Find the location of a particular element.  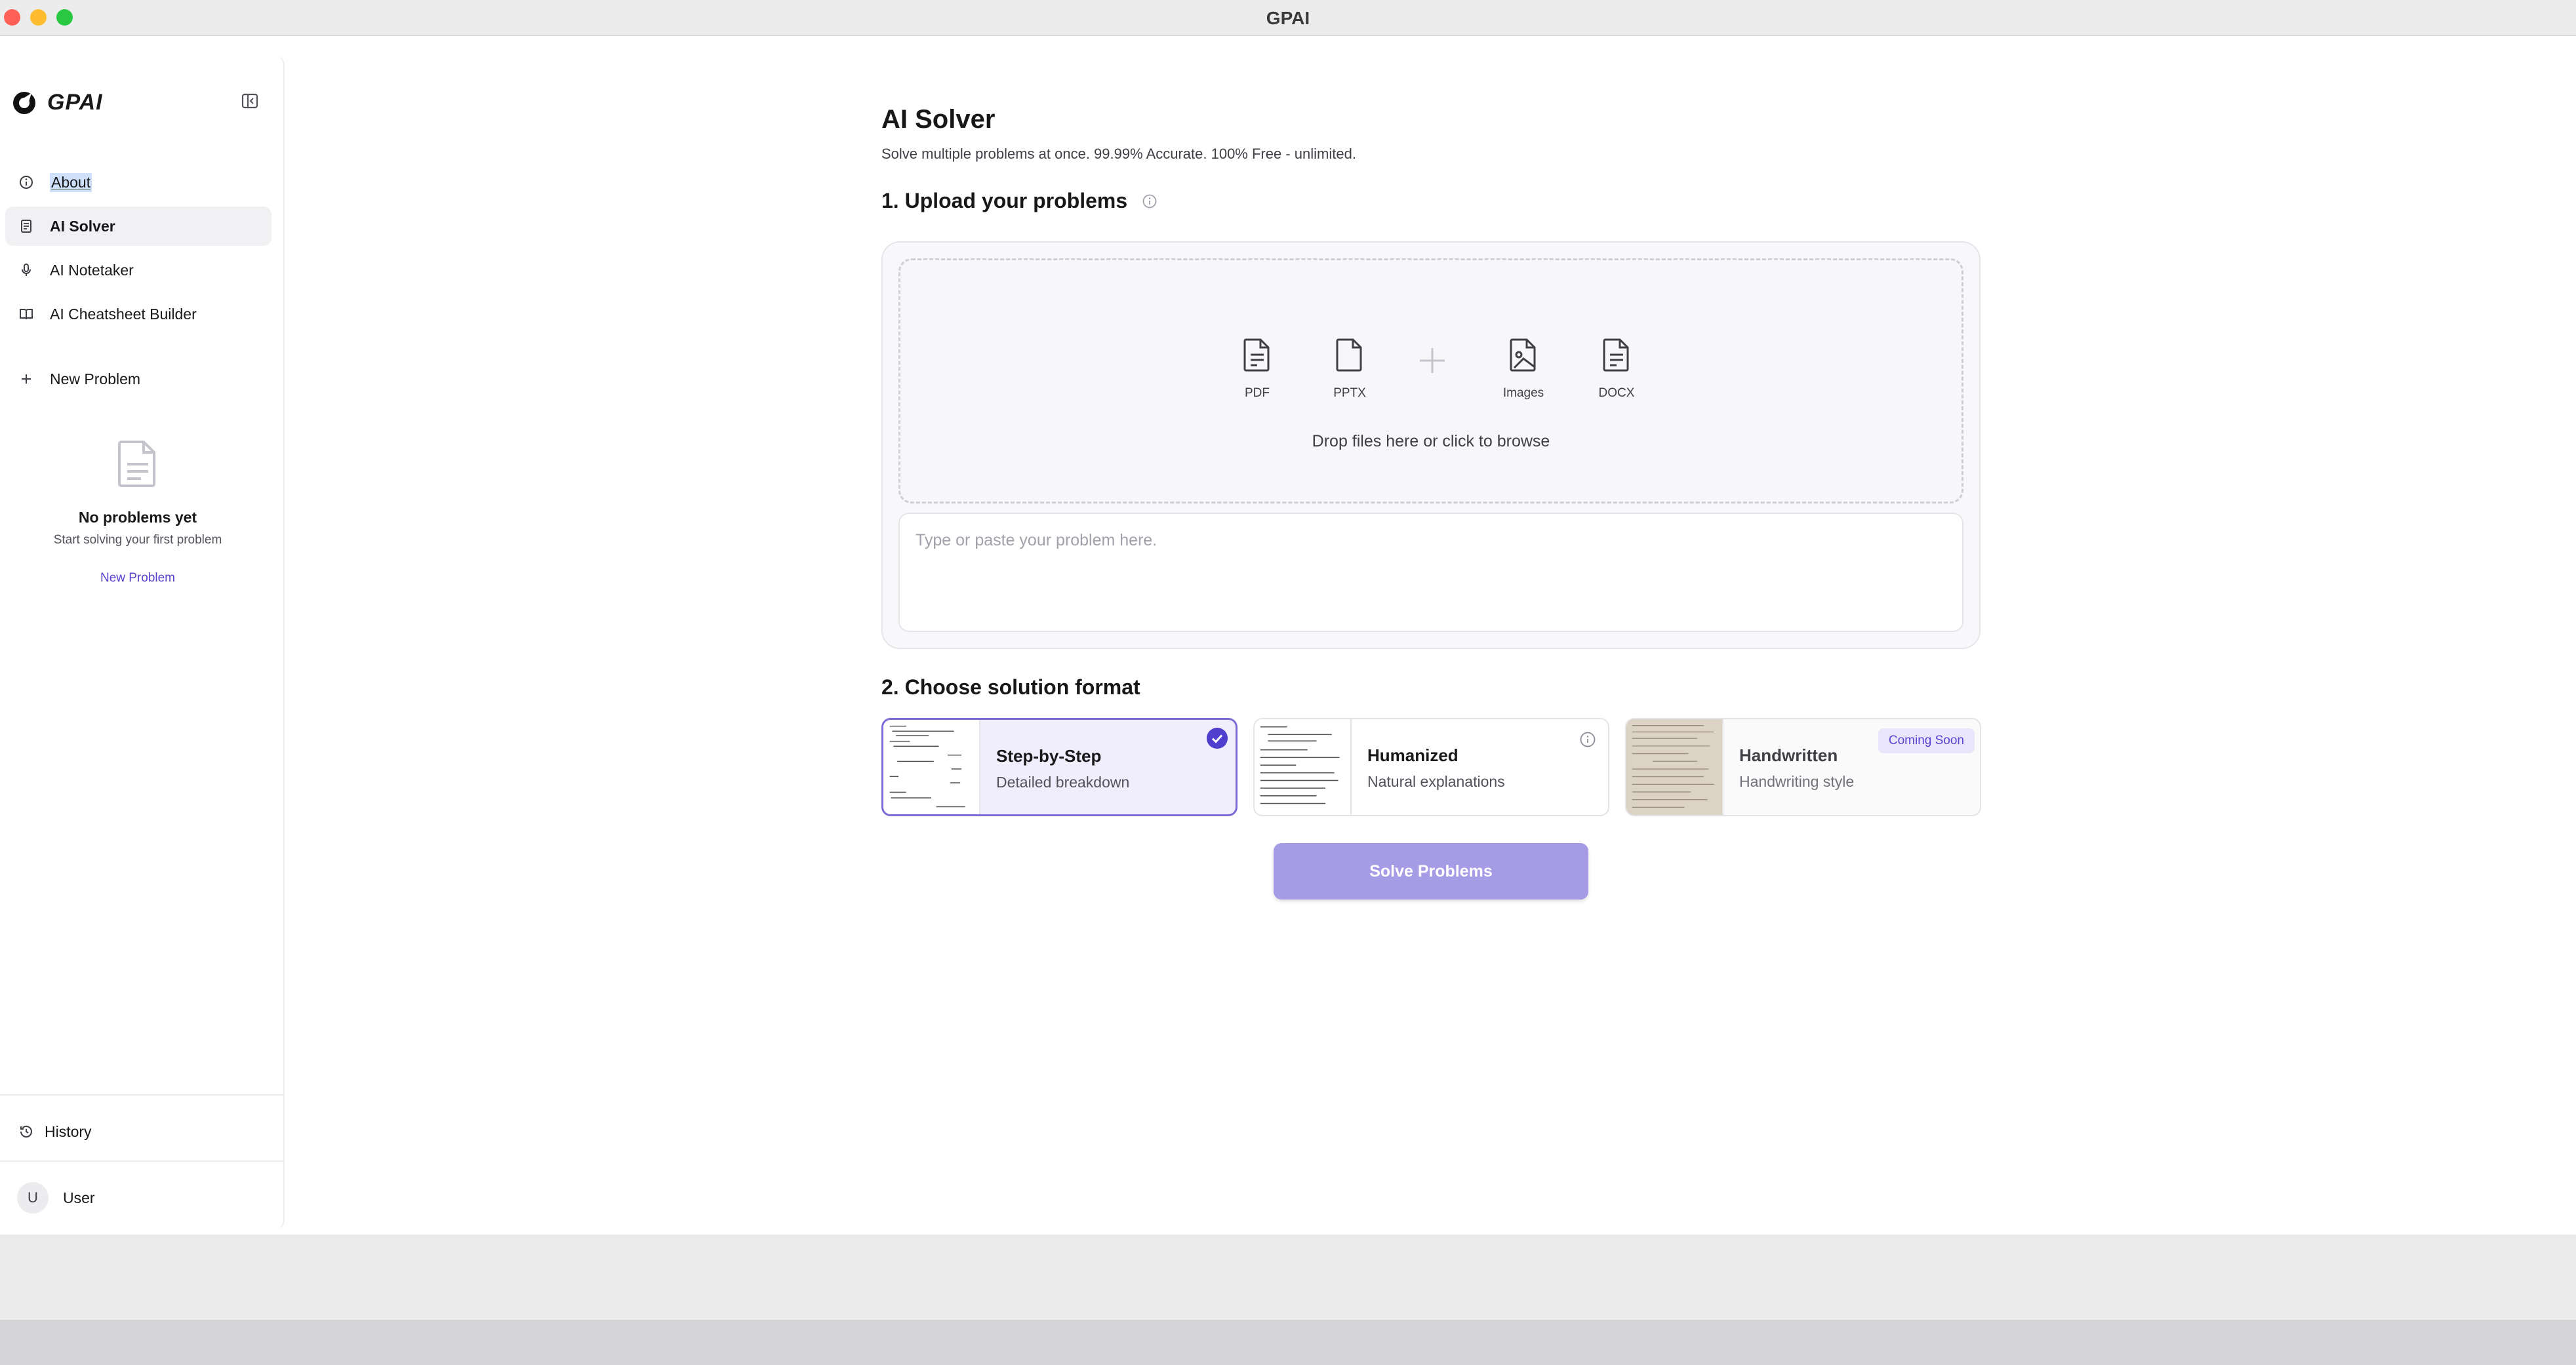

microphone-icon is located at coordinates (26, 270).